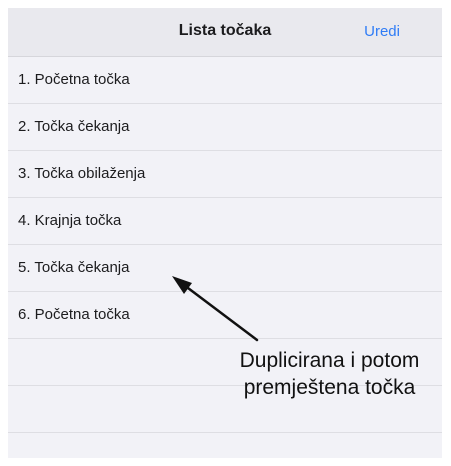 The image size is (451, 466). I want to click on list-item-label: 1. Početna točka, so click(74, 79).